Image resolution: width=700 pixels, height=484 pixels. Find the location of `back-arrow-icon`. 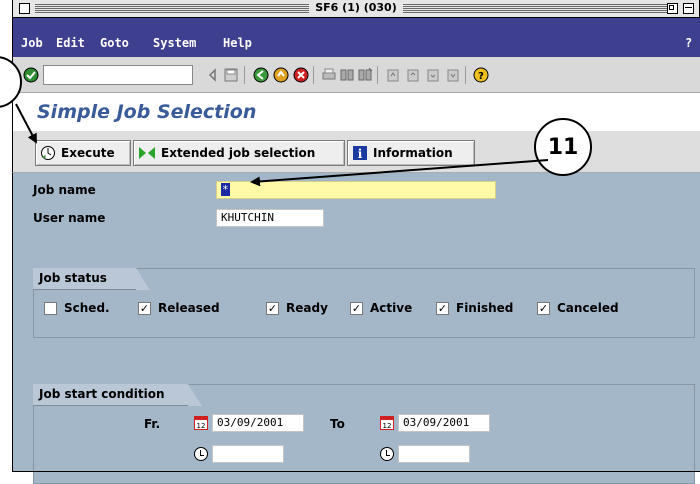

back-arrow-icon is located at coordinates (213, 75).